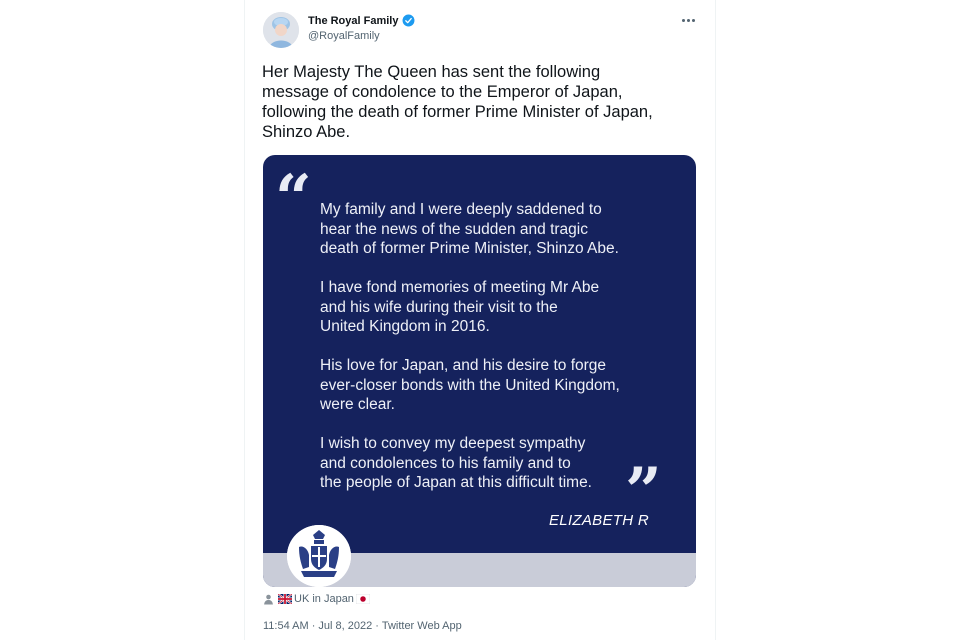  Describe the element at coordinates (362, 599) in the screenshot. I see `japan-flag-icon` at that location.